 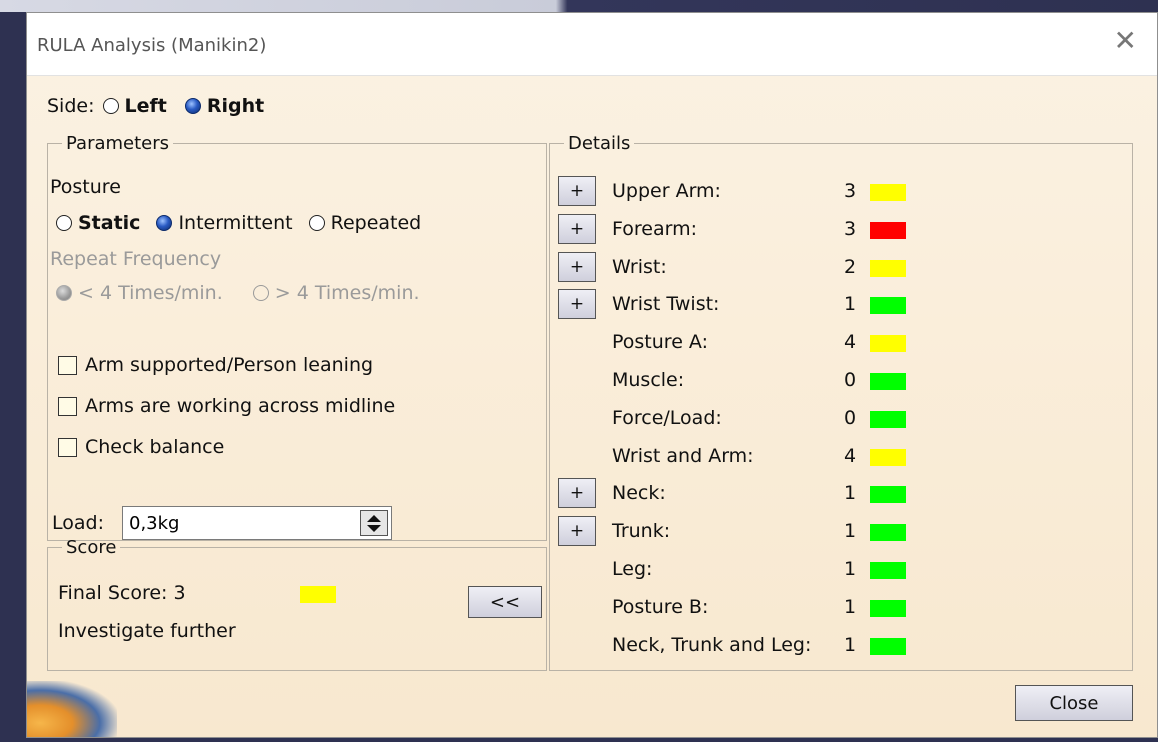 I want to click on detail-label: Trunk:, so click(x=641, y=531).